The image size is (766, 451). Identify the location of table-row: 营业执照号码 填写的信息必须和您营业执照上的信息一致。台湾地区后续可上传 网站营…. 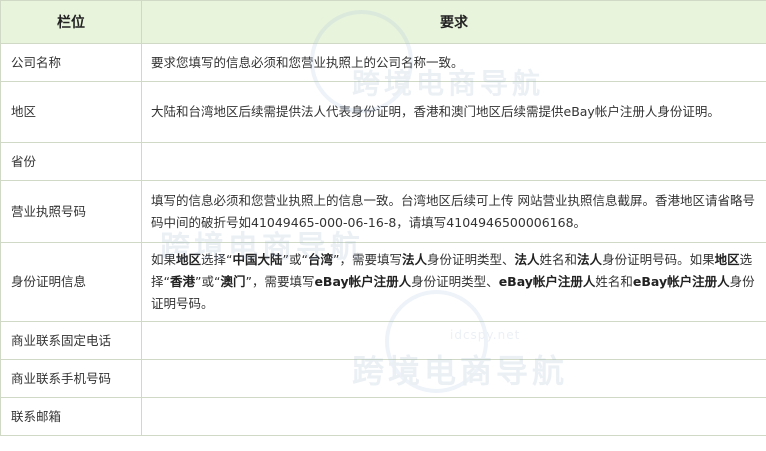
(383, 211).